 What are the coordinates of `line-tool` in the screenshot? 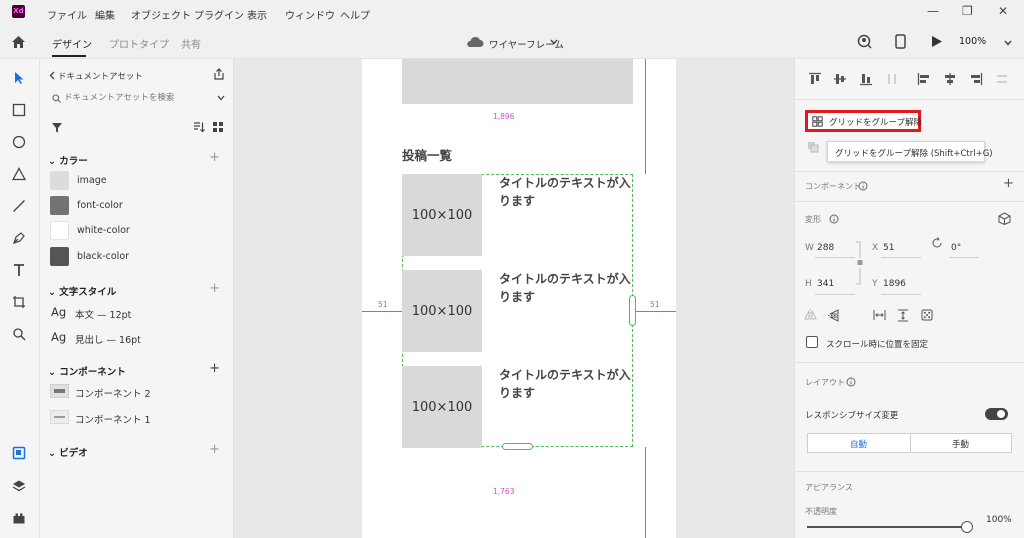 It's located at (19, 206).